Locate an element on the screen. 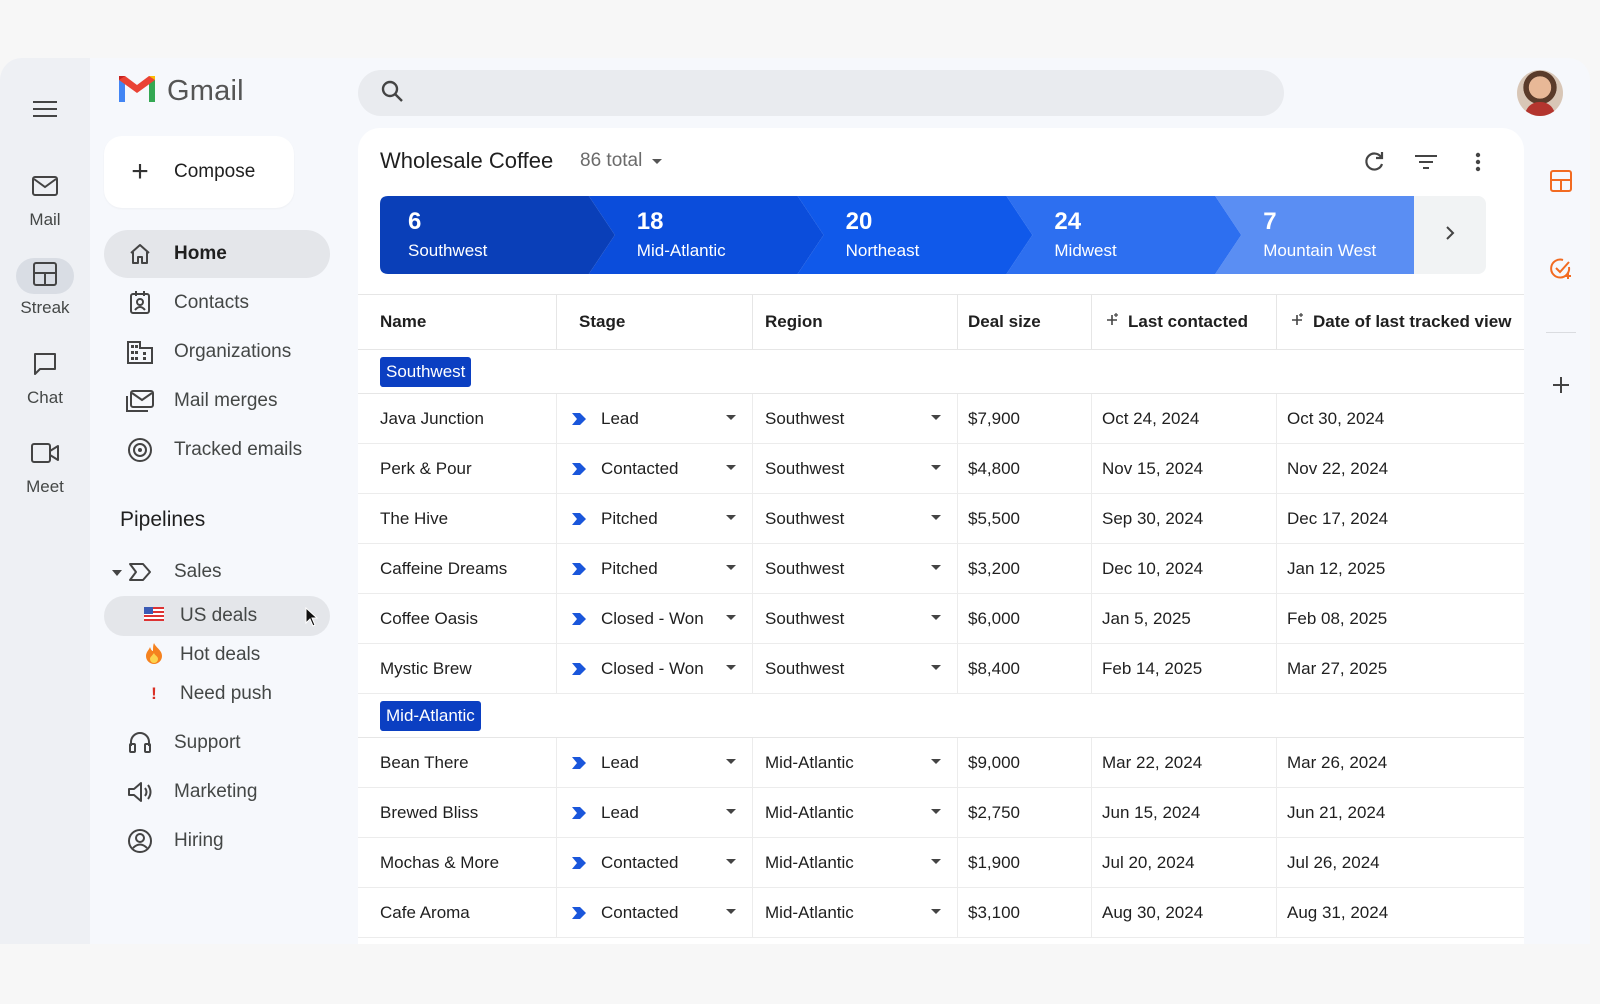 Image resolution: width=1600 pixels, height=1004 pixels. cell-deal-size: $9,000 is located at coordinates (1025, 762).